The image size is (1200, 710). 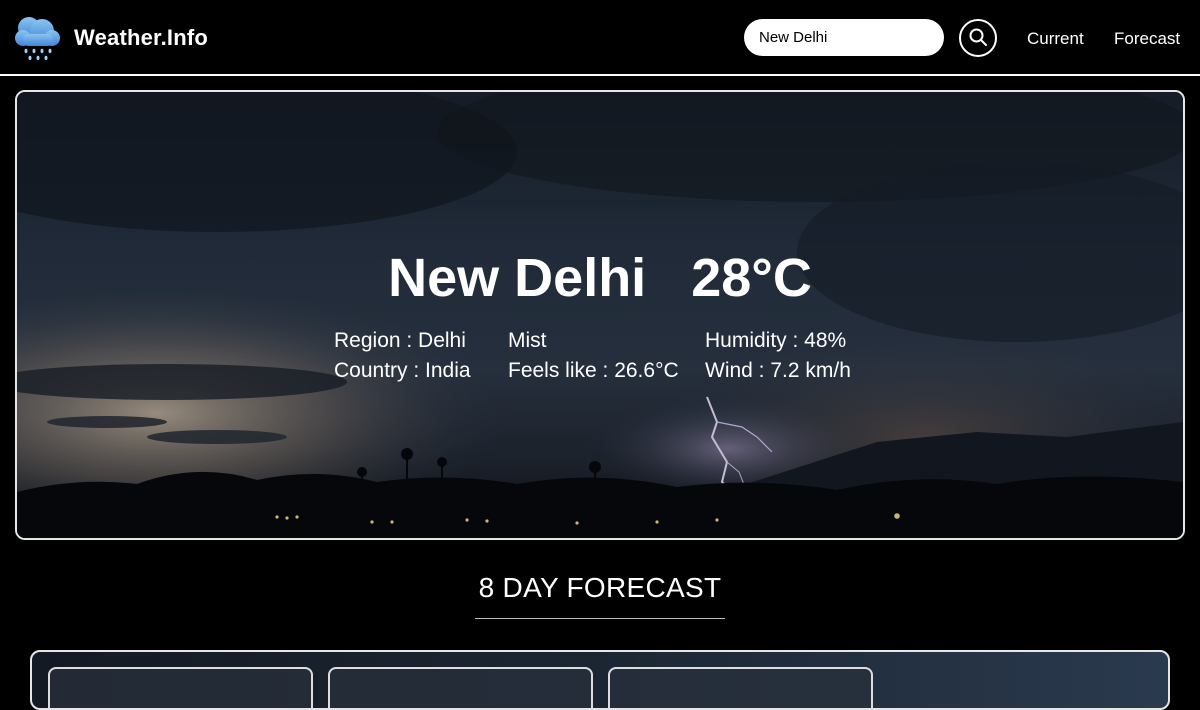 I want to click on forecast-title-underline, so click(x=600, y=618).